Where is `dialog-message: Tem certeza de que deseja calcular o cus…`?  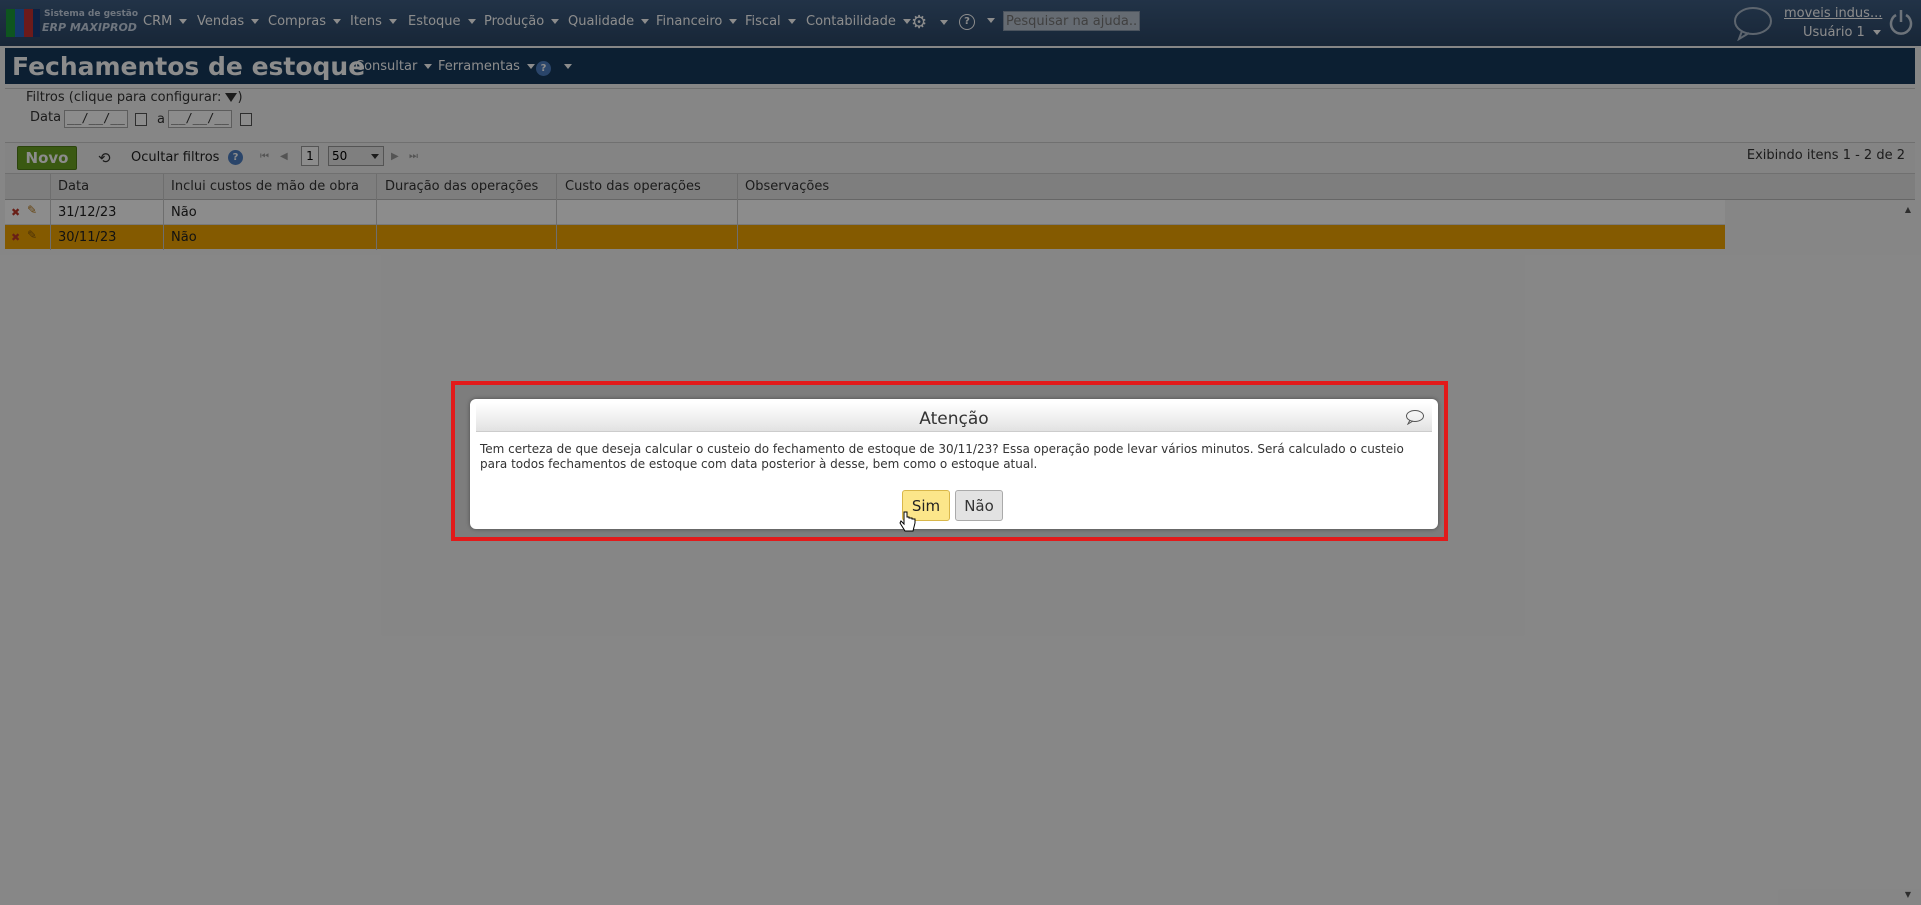 dialog-message: Tem certeza de que deseja calcular o cus… is located at coordinates (942, 456).